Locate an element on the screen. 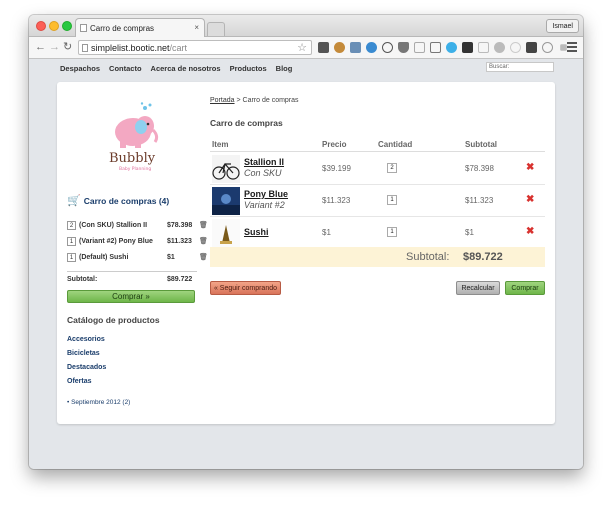 This screenshot has width=612, height=511. checkout-button: Comprar is located at coordinates (525, 288).